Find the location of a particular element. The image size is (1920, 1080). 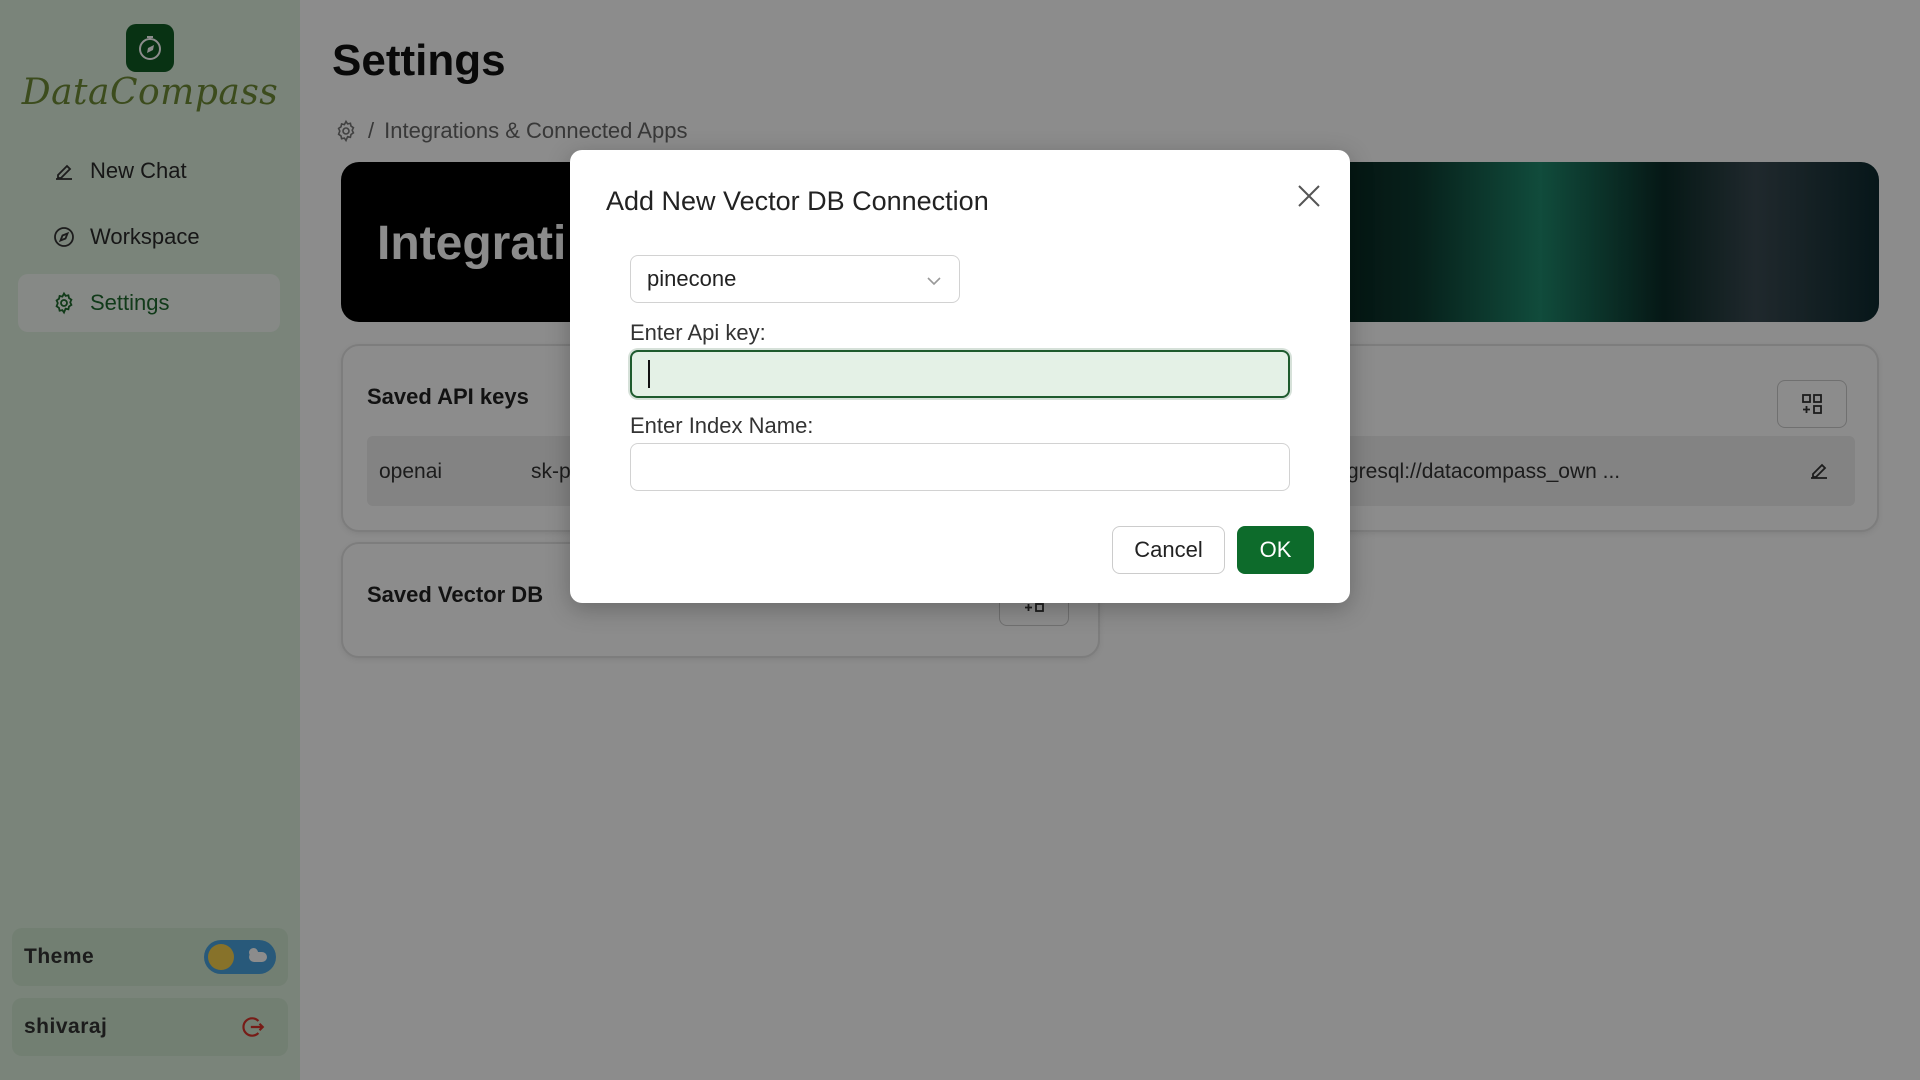

index-name-input is located at coordinates (960, 467).